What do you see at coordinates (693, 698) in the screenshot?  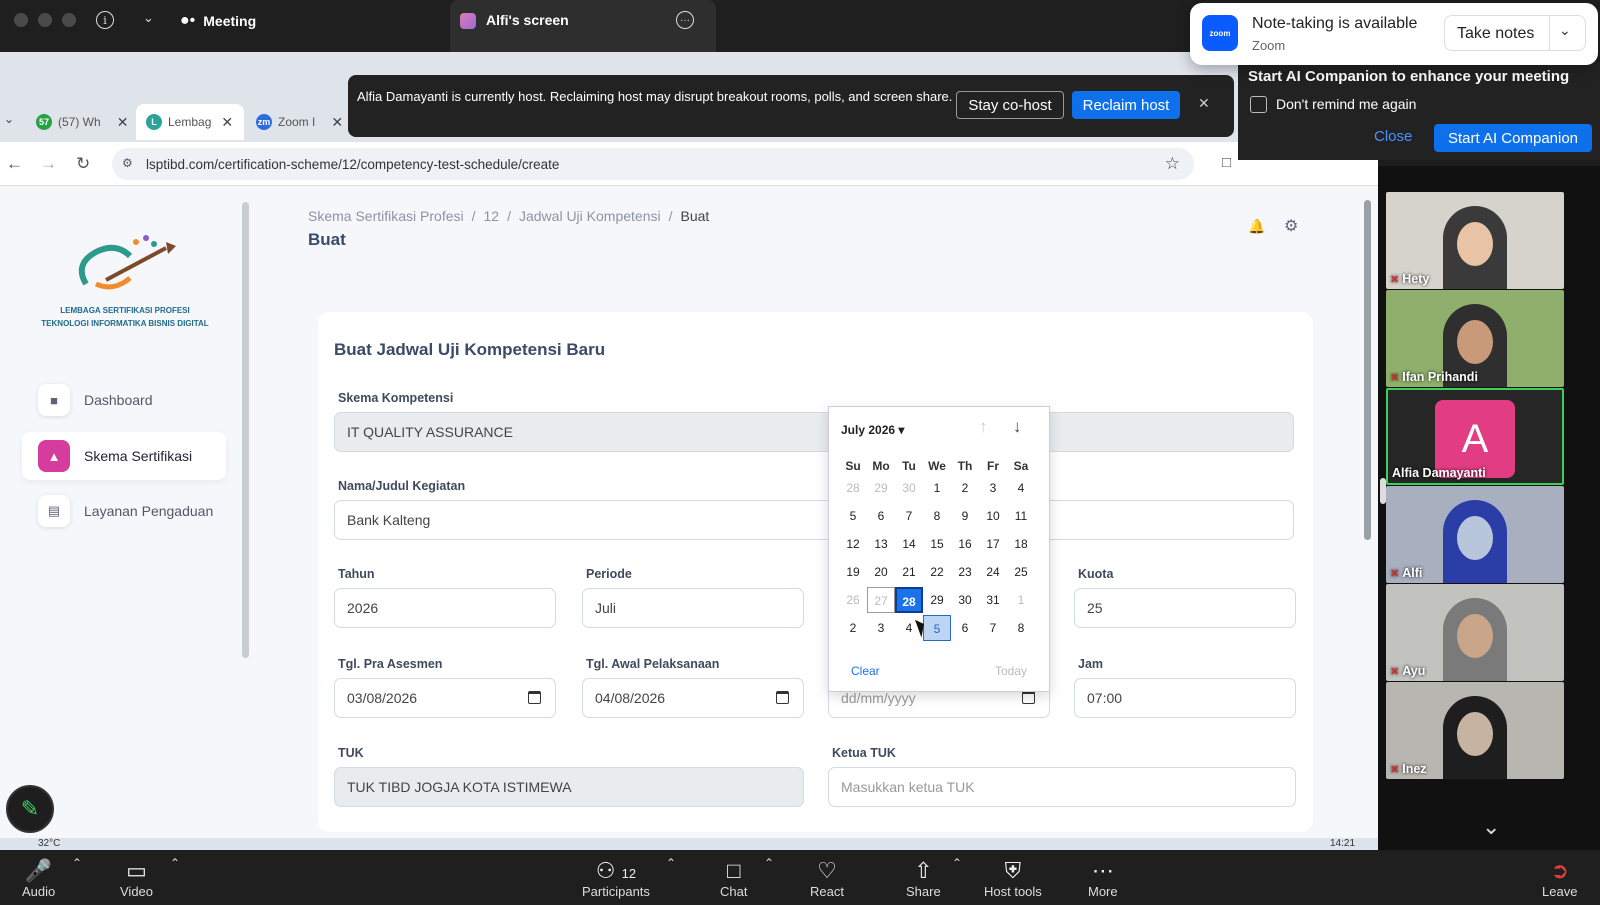 I see `awal-pelaksanaan-date-field: 04/08/2026` at bounding box center [693, 698].